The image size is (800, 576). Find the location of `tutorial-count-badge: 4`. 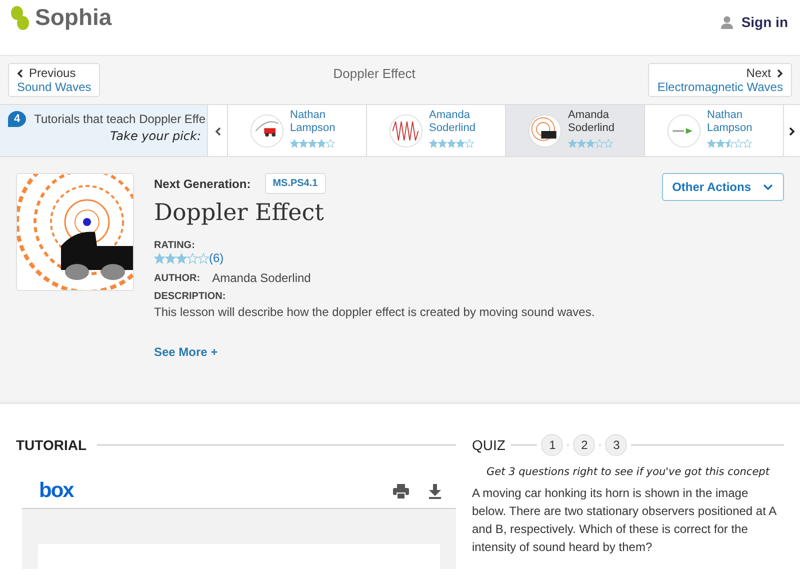

tutorial-count-badge: 4 is located at coordinates (17, 119).